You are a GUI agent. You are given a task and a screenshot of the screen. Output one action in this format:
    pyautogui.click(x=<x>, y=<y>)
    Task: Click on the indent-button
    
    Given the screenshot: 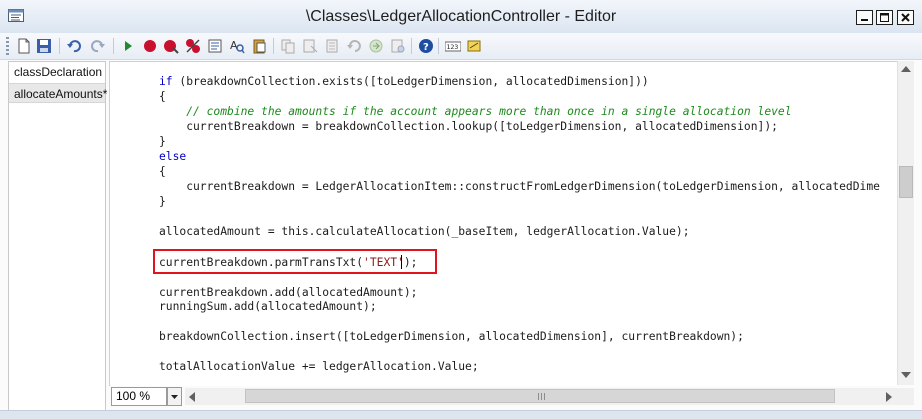 What is the action you would take?
    pyautogui.click(x=332, y=46)
    